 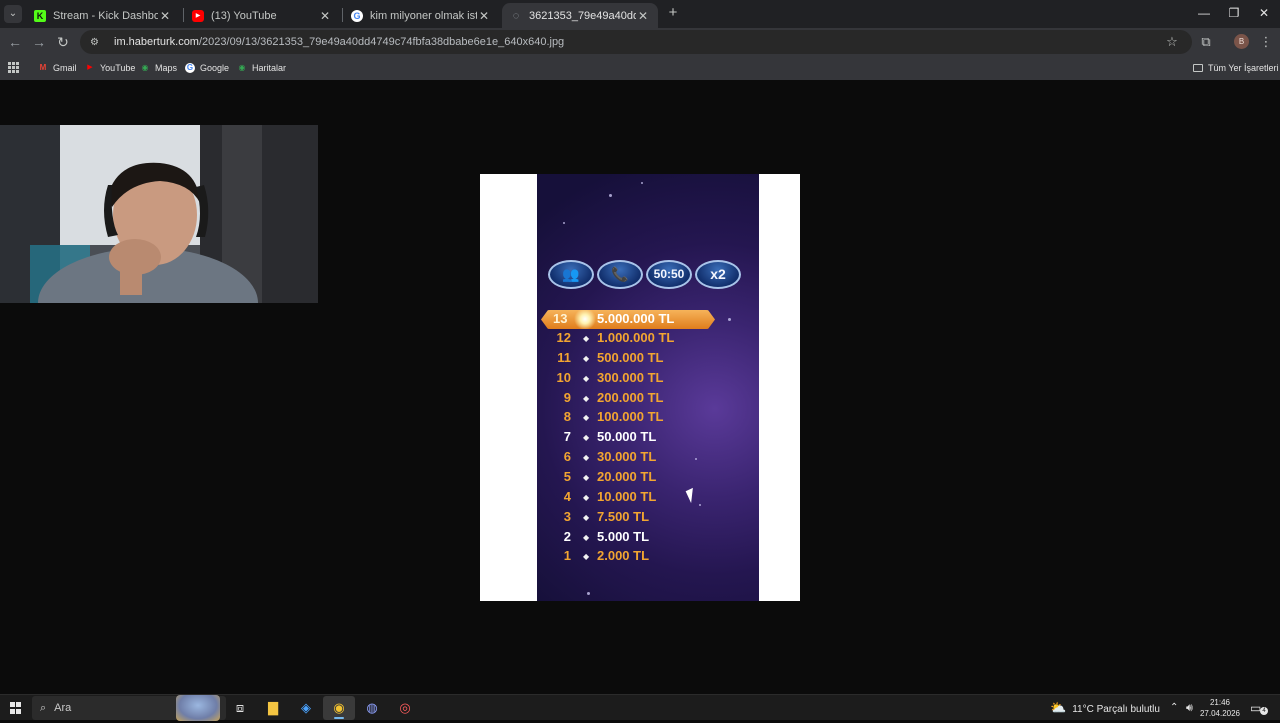 I want to click on bookmark-haritalar: ◉ Haritalar, so click(x=262, y=68).